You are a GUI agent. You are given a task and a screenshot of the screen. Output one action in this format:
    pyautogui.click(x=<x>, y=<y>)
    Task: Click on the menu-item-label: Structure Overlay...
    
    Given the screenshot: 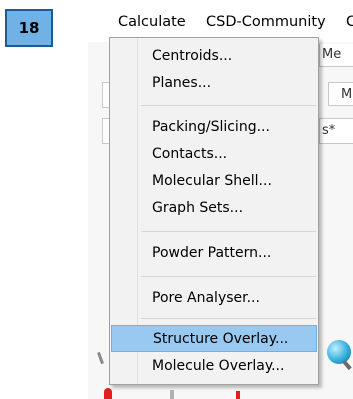 What is the action you would take?
    pyautogui.click(x=221, y=339)
    